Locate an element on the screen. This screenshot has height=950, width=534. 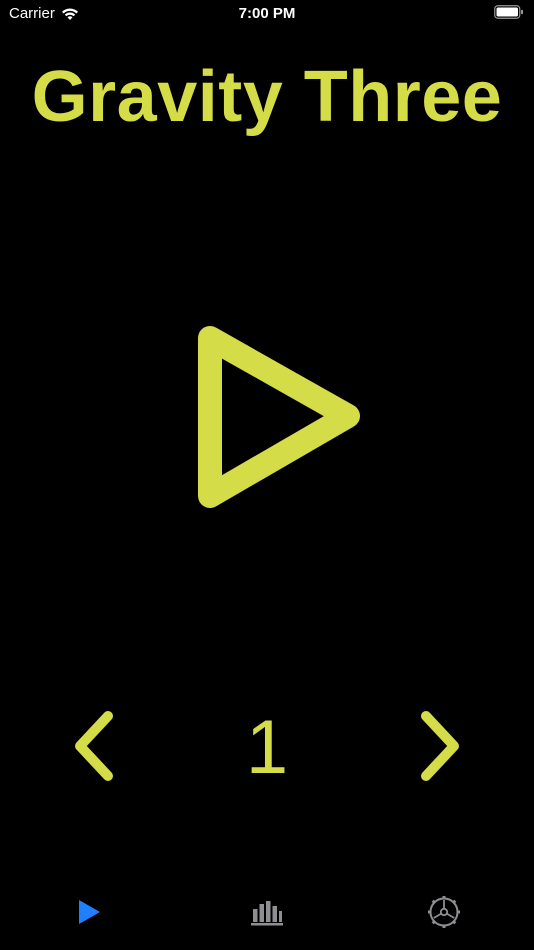
tab-bar is located at coordinates (267, 915).